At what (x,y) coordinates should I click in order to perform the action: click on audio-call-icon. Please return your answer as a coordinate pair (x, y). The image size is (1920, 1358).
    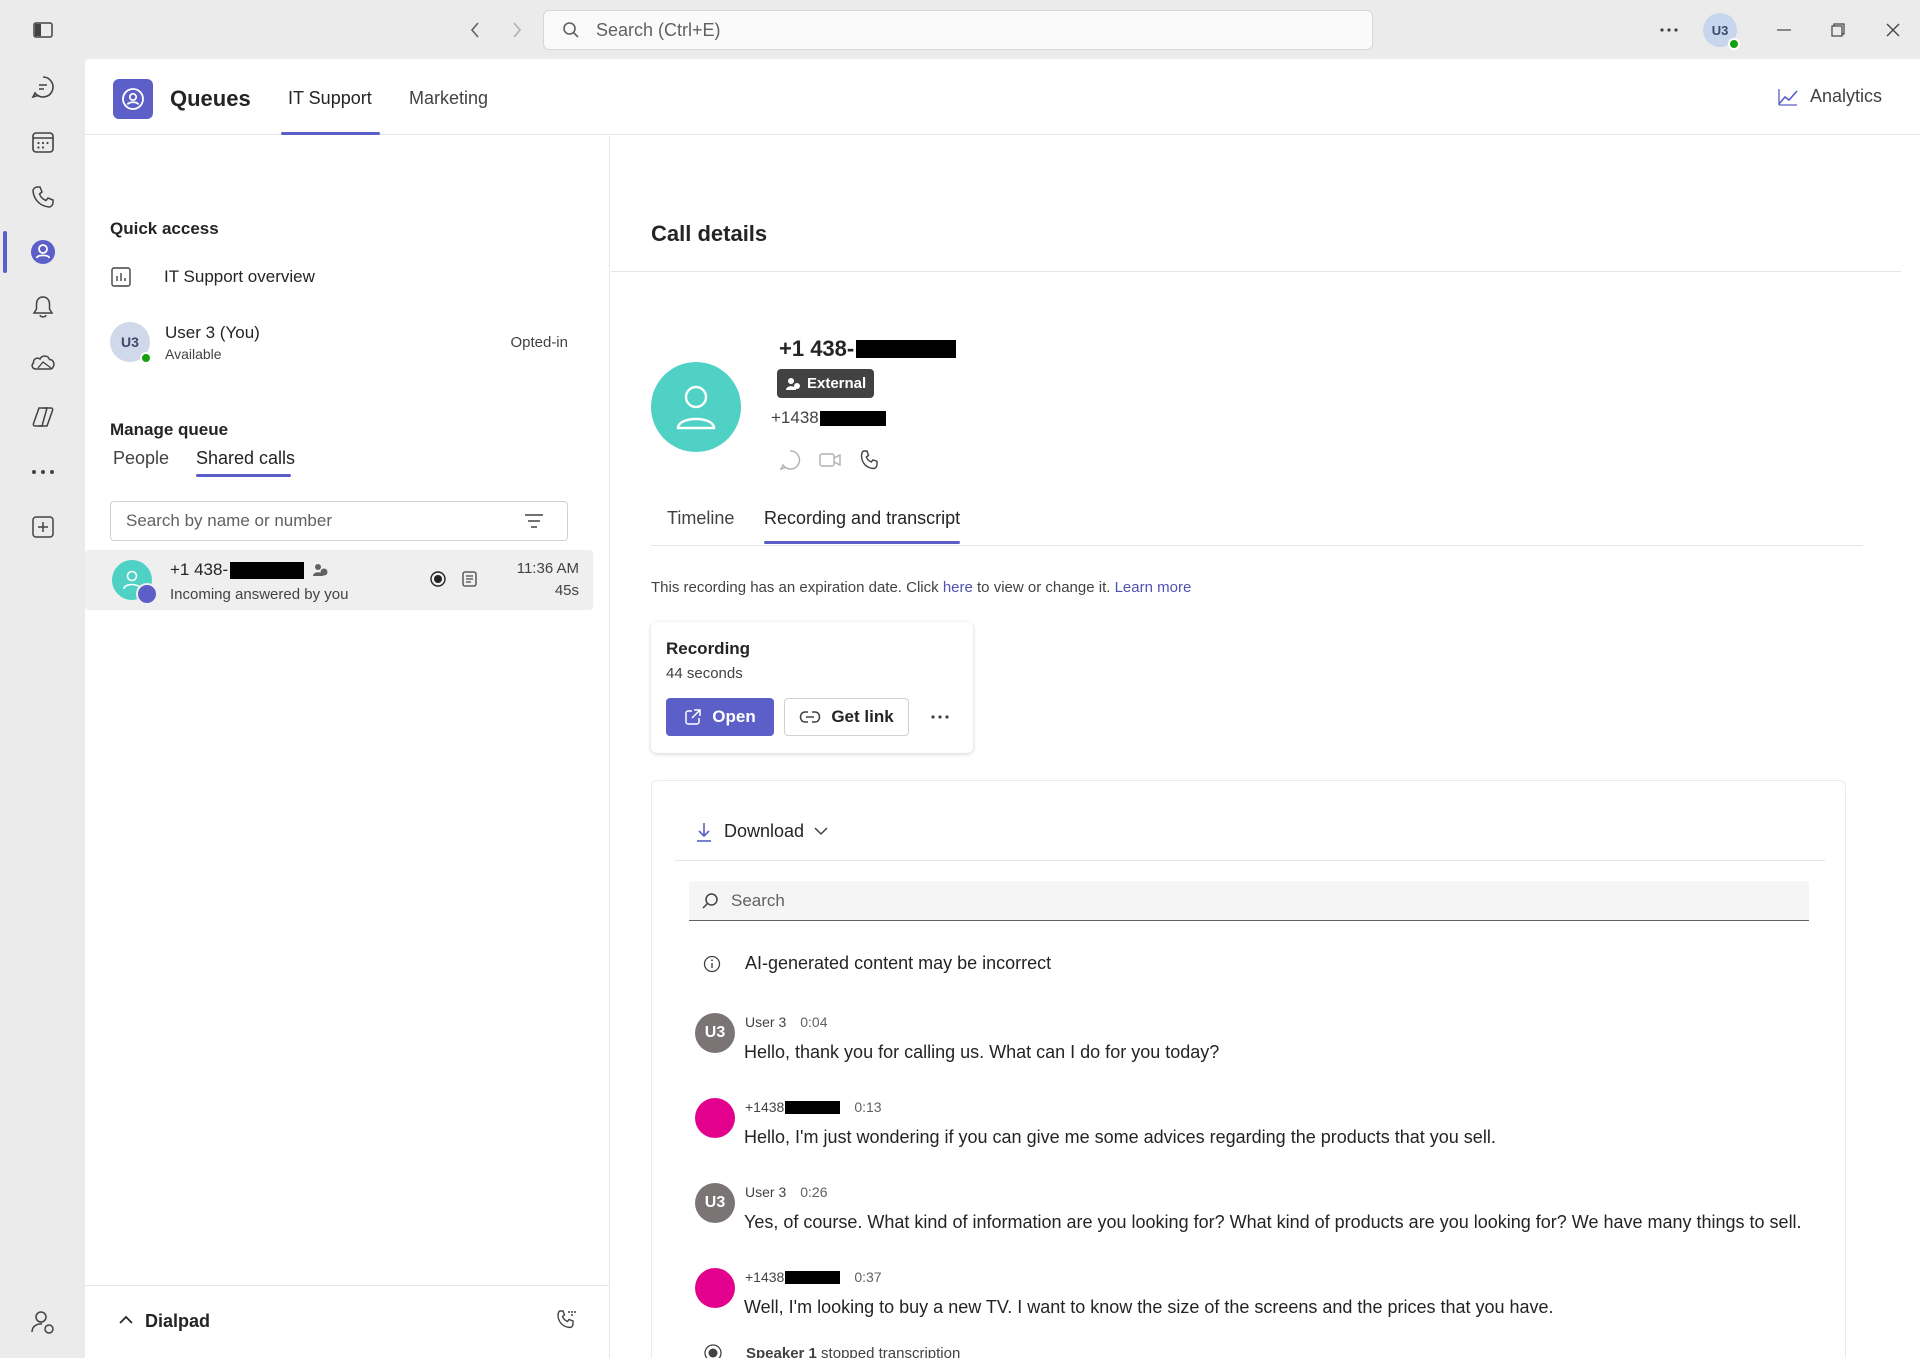
    Looking at the image, I should click on (869, 460).